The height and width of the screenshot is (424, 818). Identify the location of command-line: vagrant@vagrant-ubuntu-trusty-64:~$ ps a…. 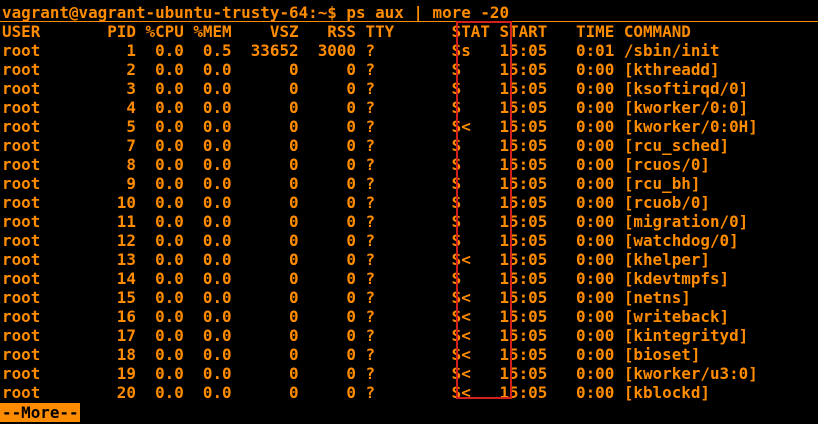
(256, 12).